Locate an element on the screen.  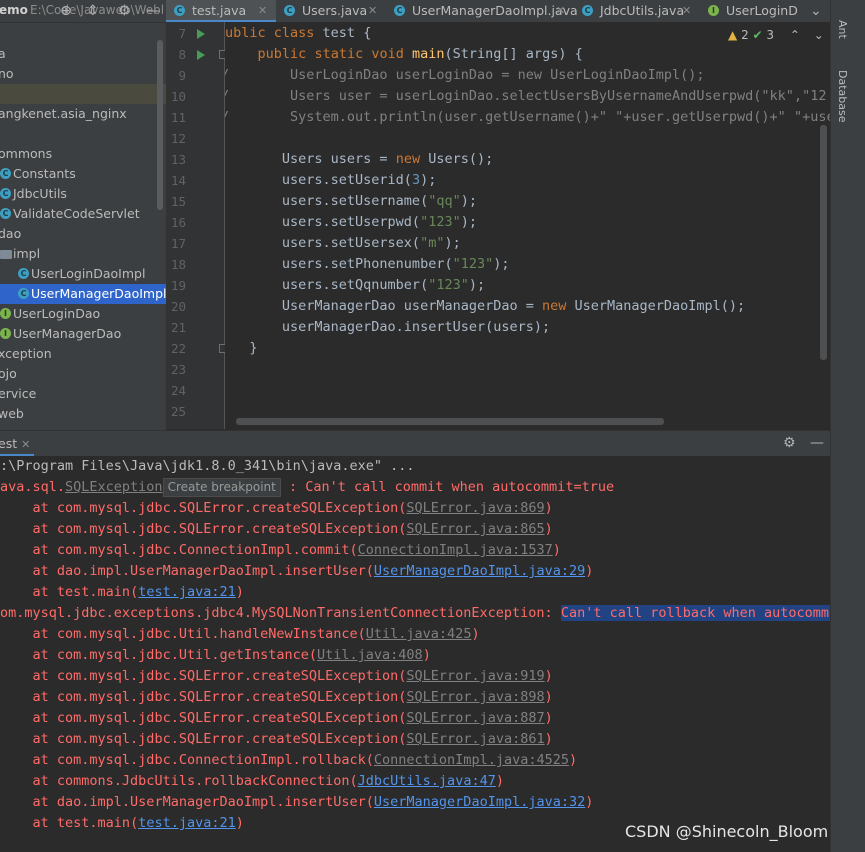
tree-item: no is located at coordinates (83, 74).